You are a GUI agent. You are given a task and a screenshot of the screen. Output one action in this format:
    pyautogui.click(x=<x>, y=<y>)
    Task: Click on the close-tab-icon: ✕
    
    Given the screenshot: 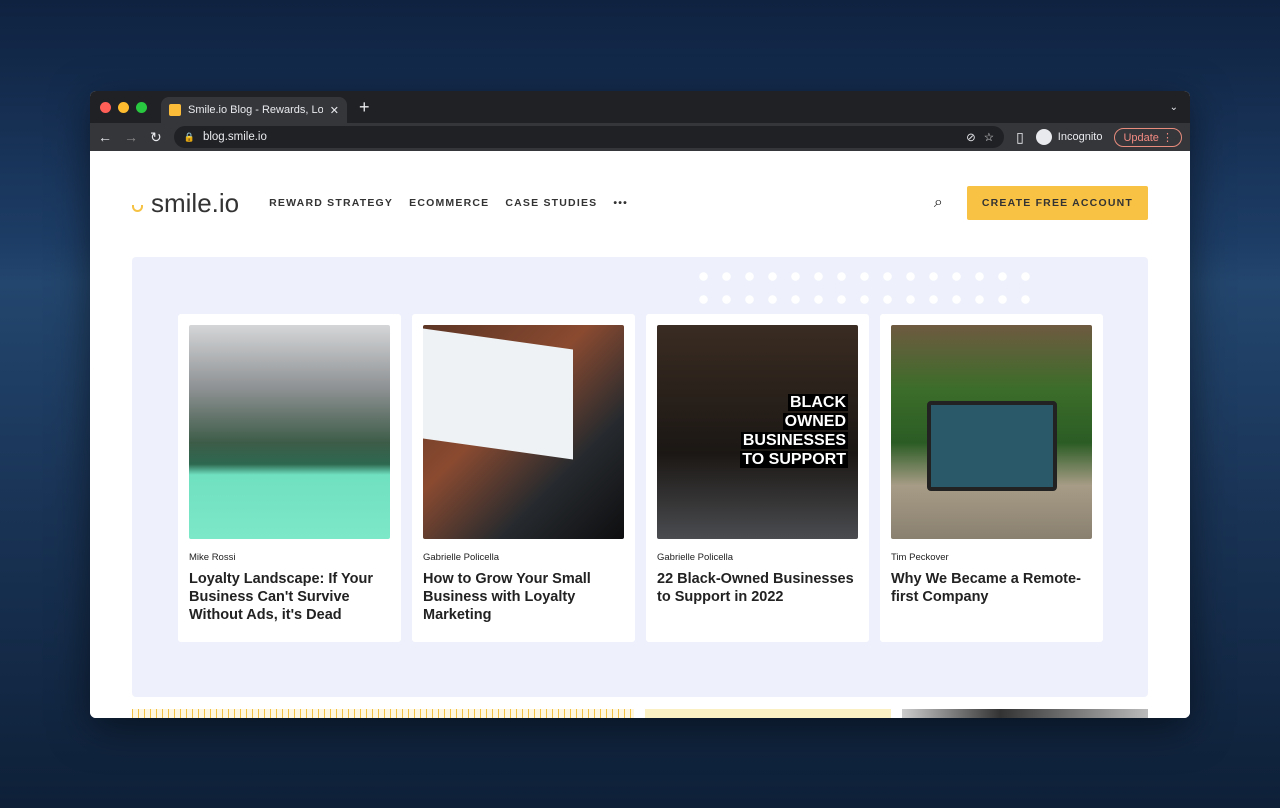 What is the action you would take?
    pyautogui.click(x=334, y=110)
    